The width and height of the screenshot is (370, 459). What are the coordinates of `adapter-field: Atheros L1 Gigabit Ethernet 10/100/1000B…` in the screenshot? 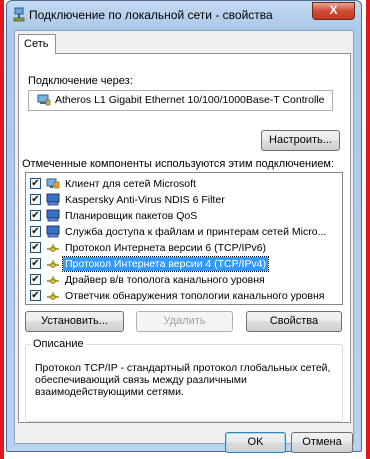 It's located at (180, 100).